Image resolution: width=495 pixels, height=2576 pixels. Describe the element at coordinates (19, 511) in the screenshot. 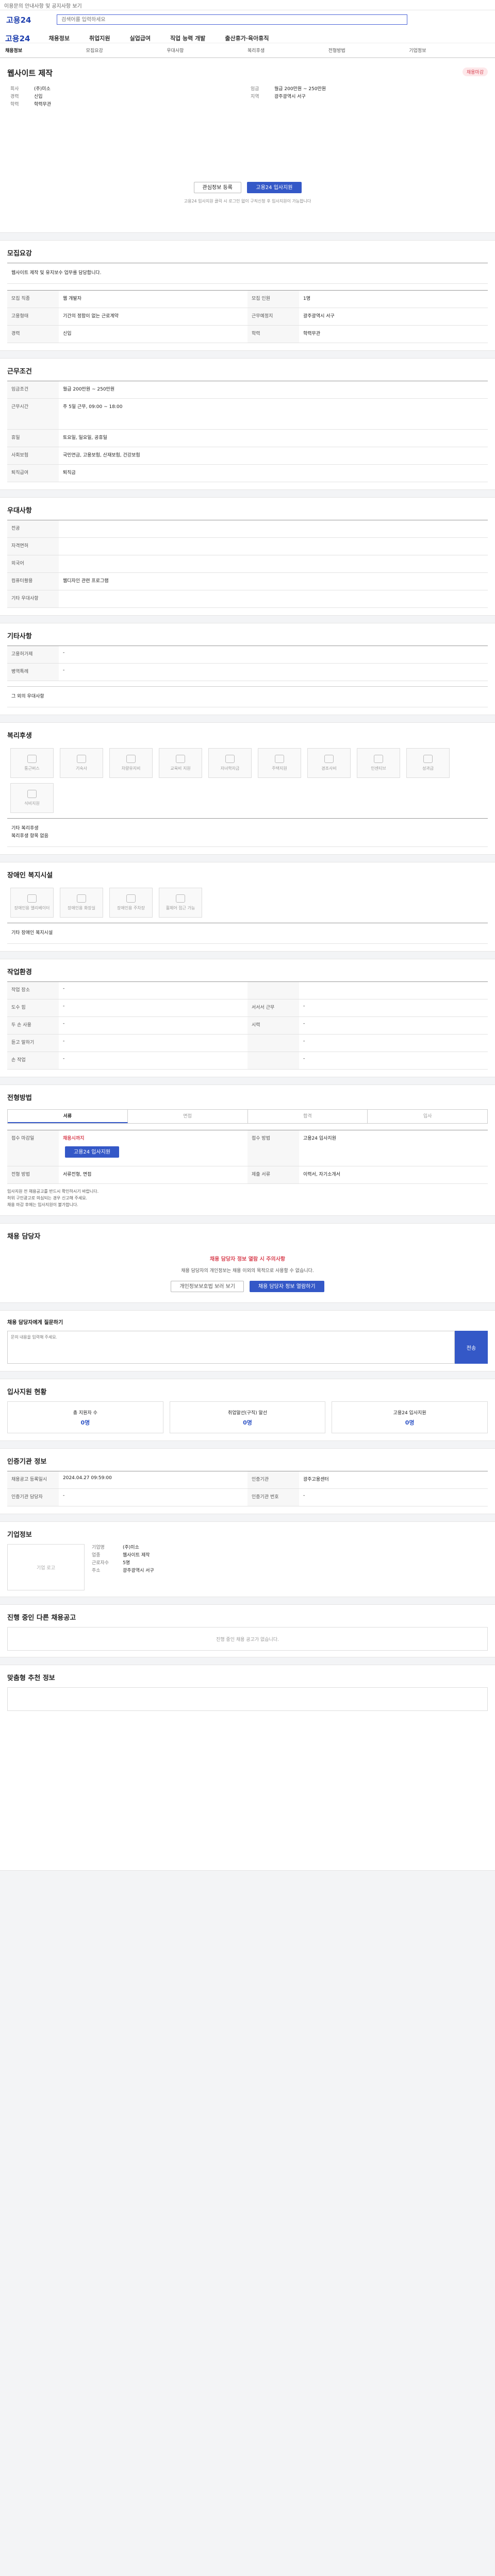

I see `section-title: 우대사항` at that location.